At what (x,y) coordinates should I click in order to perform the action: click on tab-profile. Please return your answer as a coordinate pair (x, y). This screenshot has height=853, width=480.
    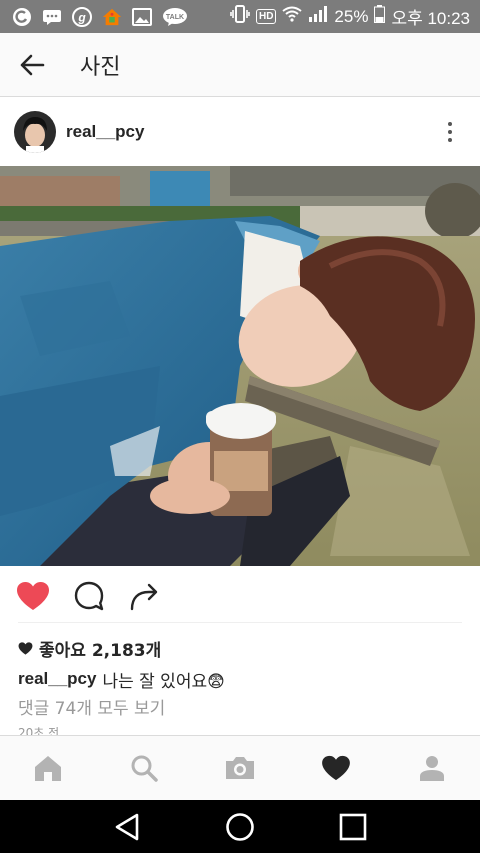
    Looking at the image, I should click on (432, 768).